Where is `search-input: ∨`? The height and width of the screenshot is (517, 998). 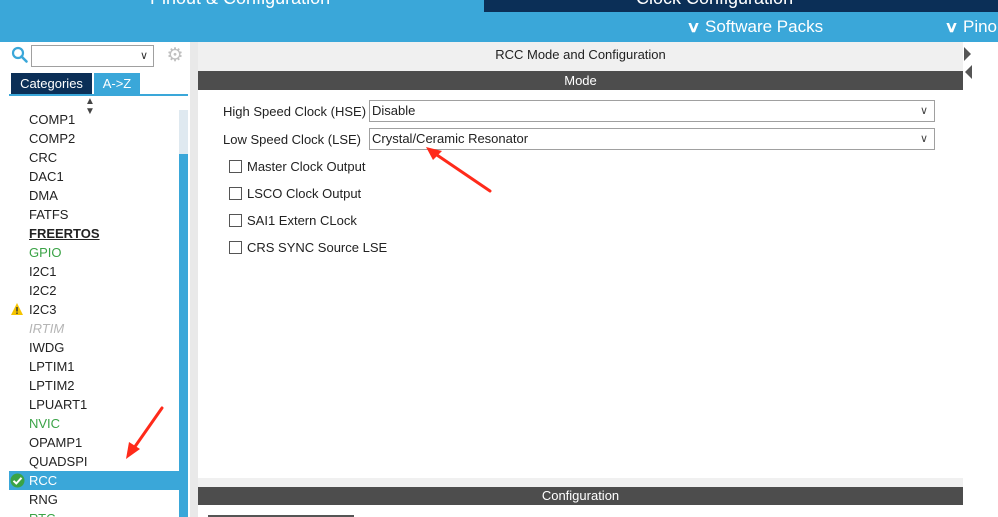
search-input: ∨ is located at coordinates (92, 56).